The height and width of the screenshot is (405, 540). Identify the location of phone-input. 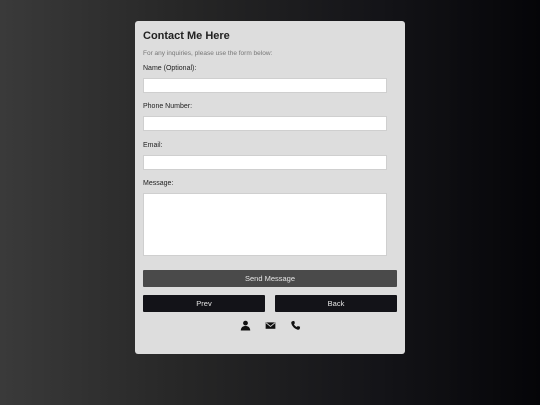
(265, 123).